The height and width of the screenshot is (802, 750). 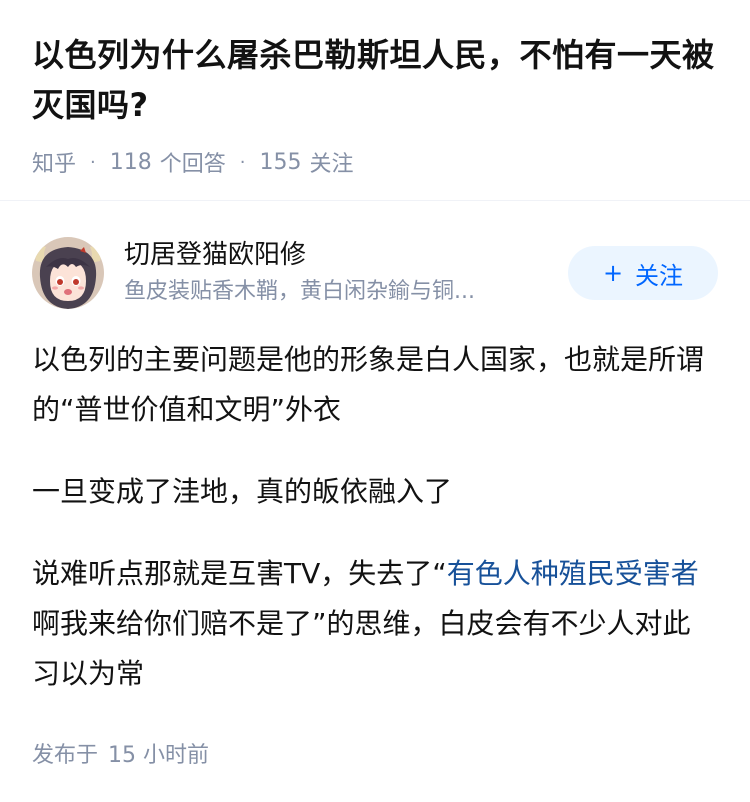 I want to click on publish-label: 发布于, so click(x=65, y=755).